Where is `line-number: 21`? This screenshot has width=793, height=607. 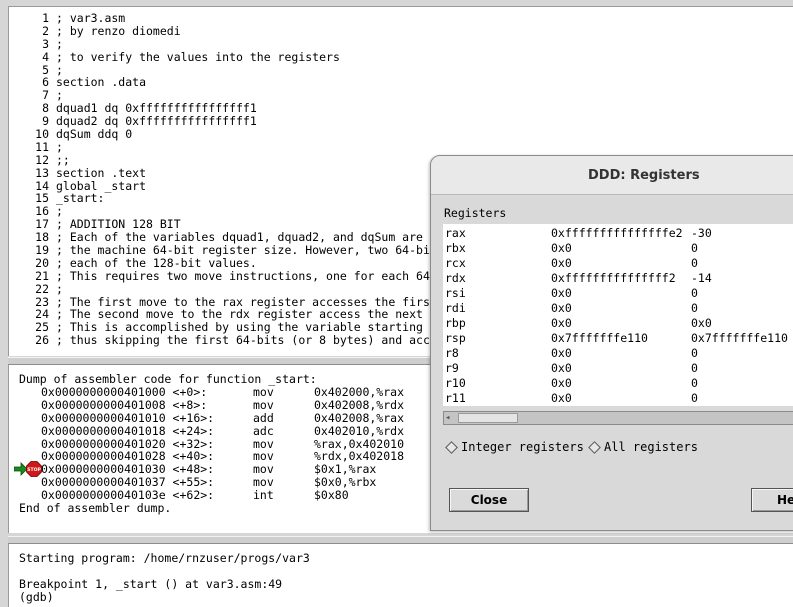
line-number: 21 is located at coordinates (42, 275).